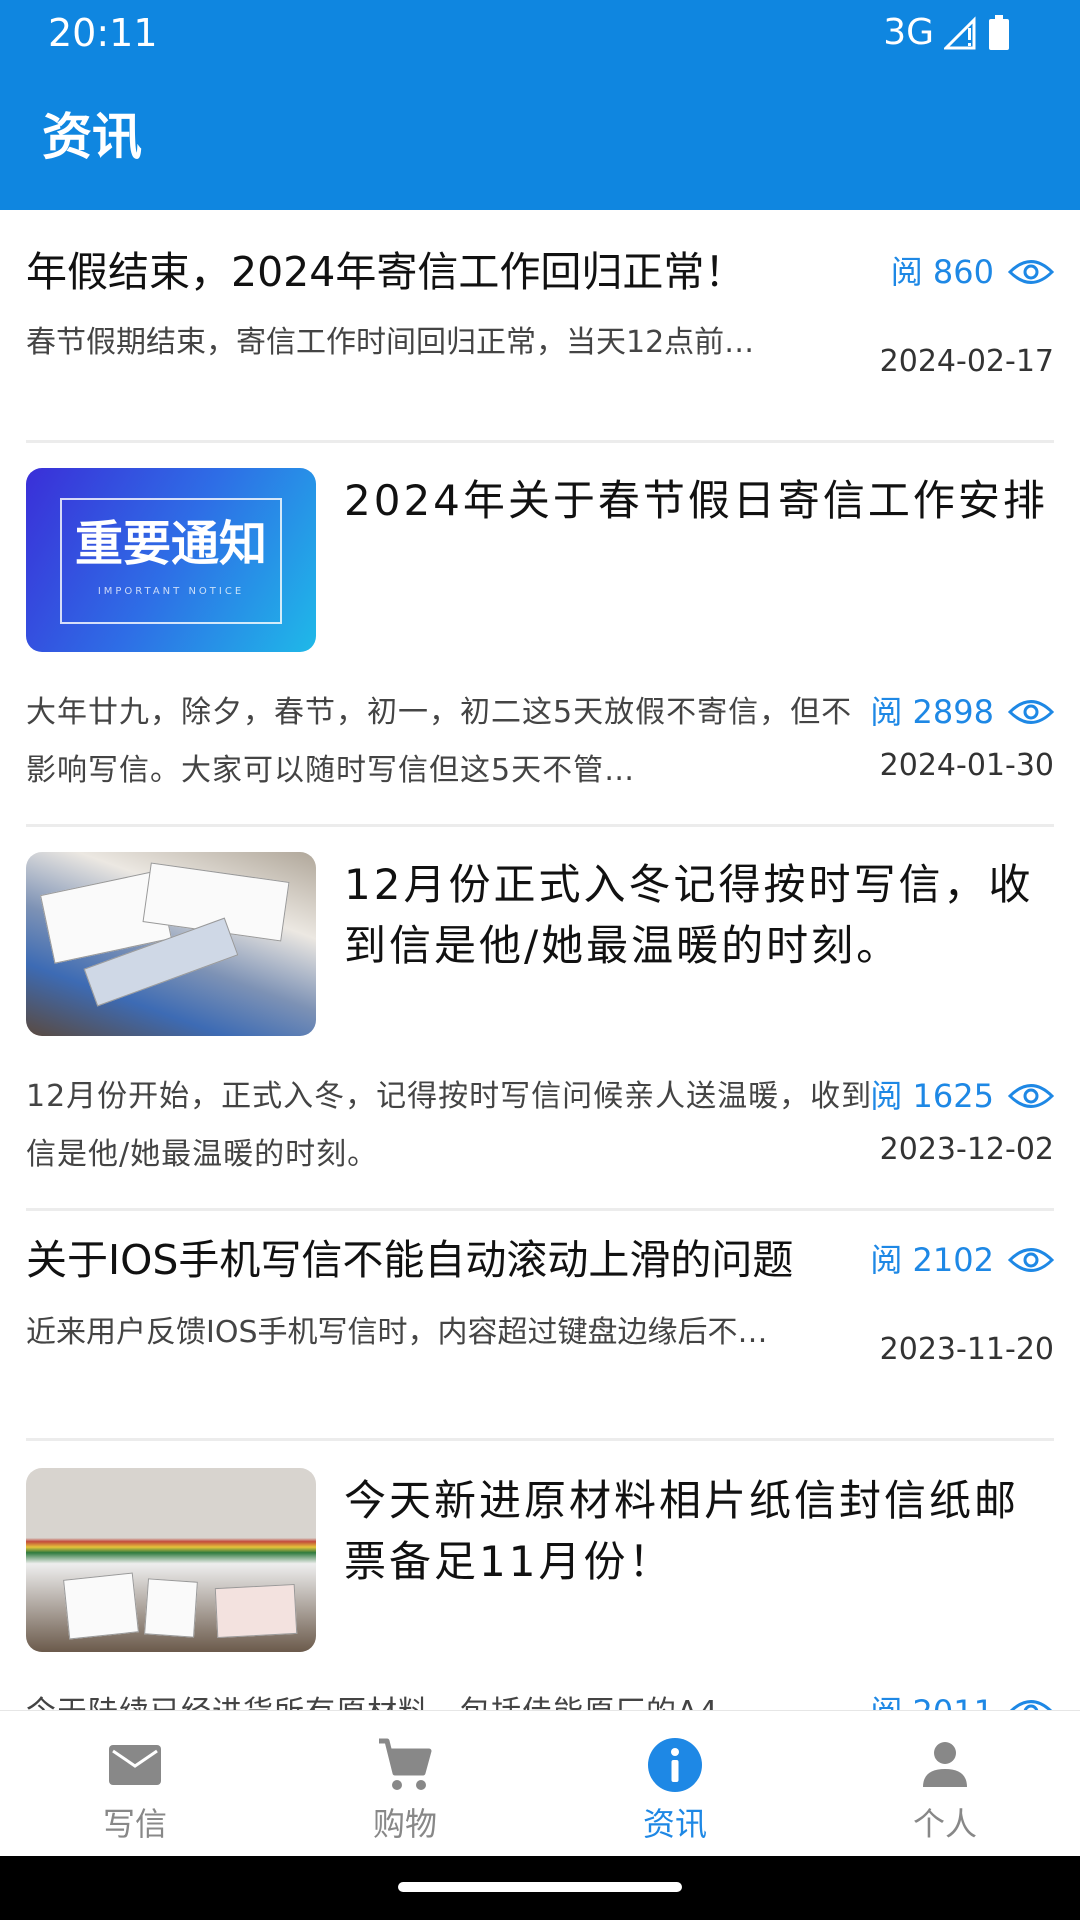  I want to click on read-count: 阅 2011, so click(962, 1700).